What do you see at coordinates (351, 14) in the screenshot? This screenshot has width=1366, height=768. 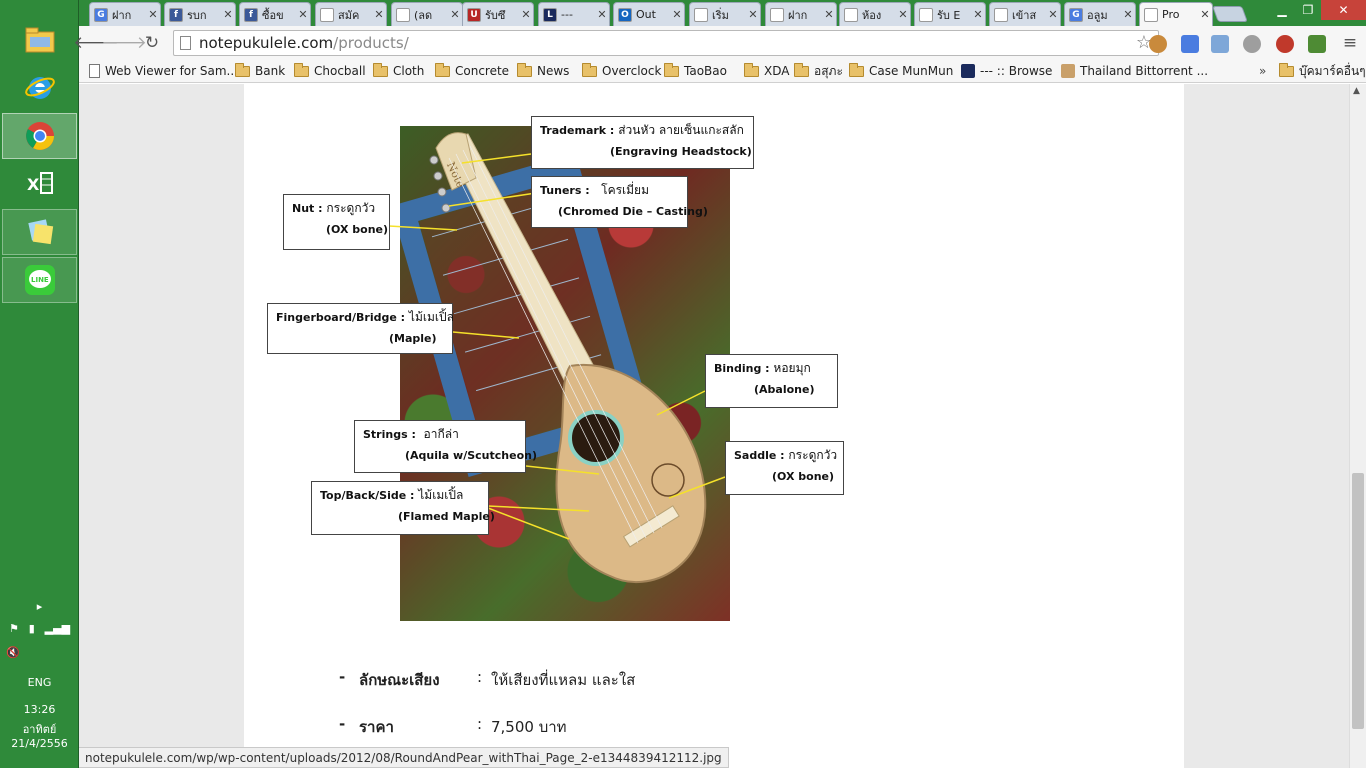 I see `browser-tab: สมัค ✕` at bounding box center [351, 14].